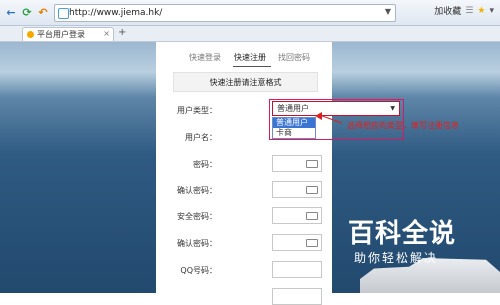 The height and width of the screenshot is (305, 500). I want to click on tab-bar: ⌂ 平台用户登录 × +, so click(250, 45).